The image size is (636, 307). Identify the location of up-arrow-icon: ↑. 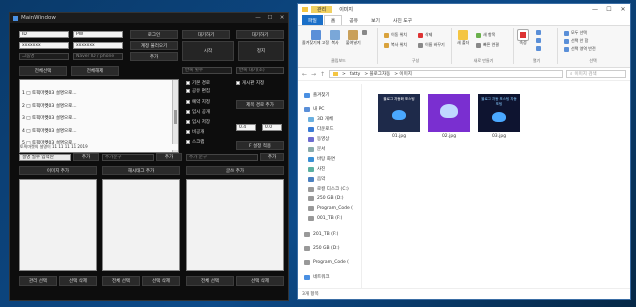
(323, 74).